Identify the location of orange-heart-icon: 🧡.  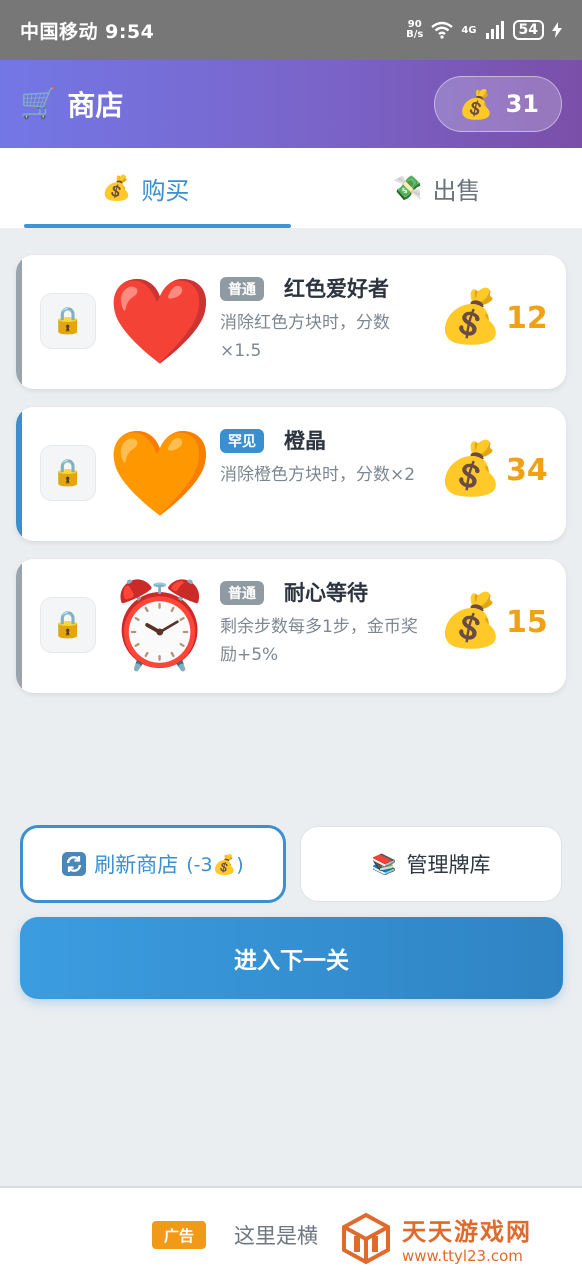
(160, 473).